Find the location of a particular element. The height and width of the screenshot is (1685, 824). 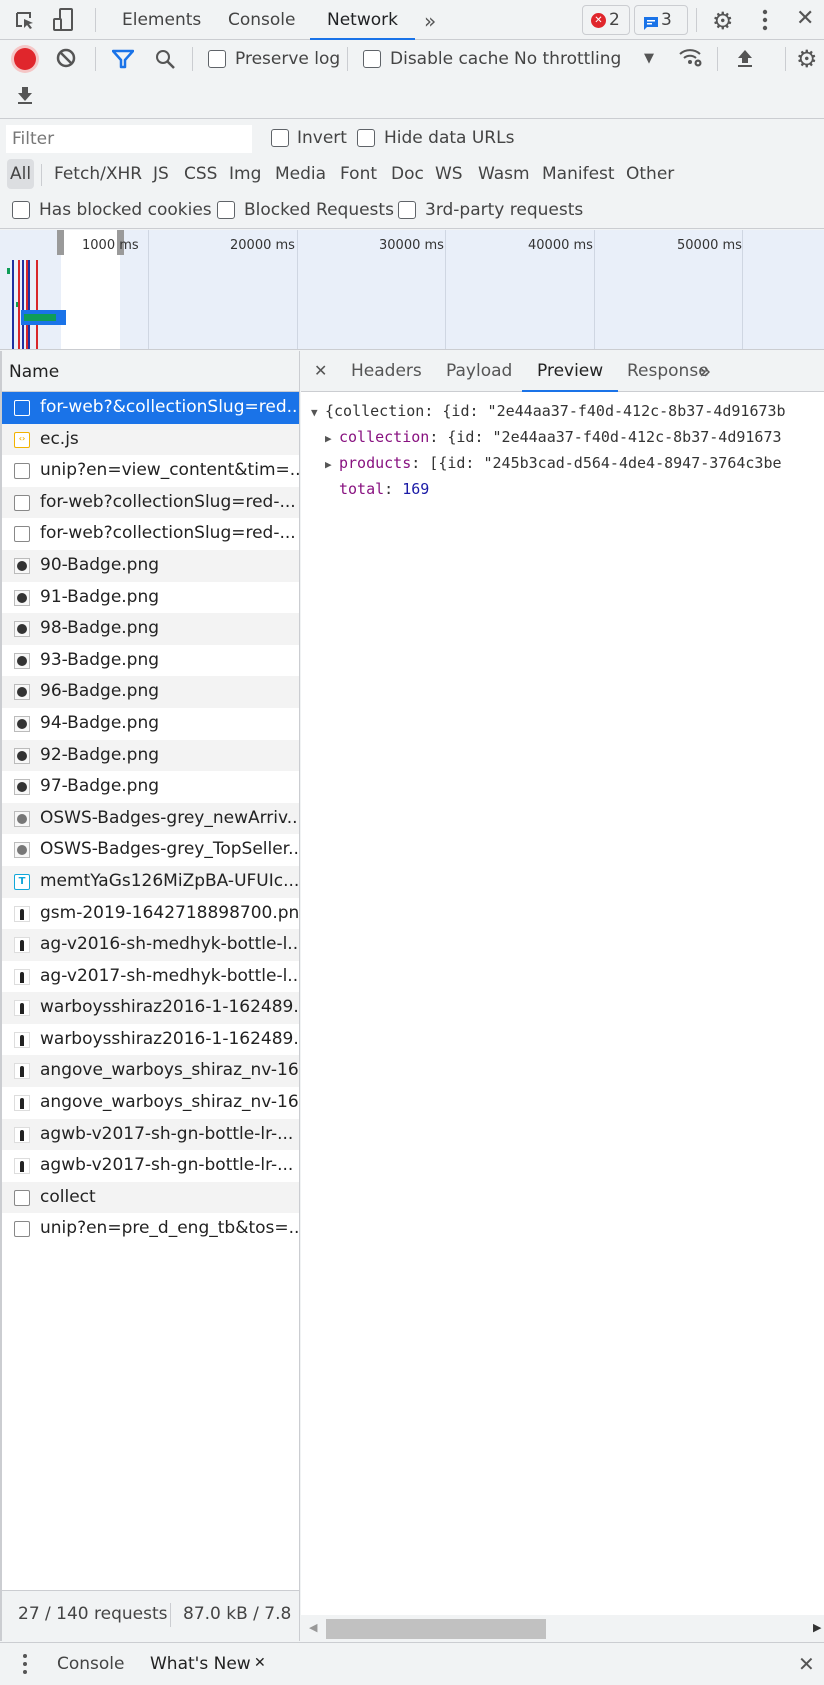

tab-elements: Elements is located at coordinates (161, 20).